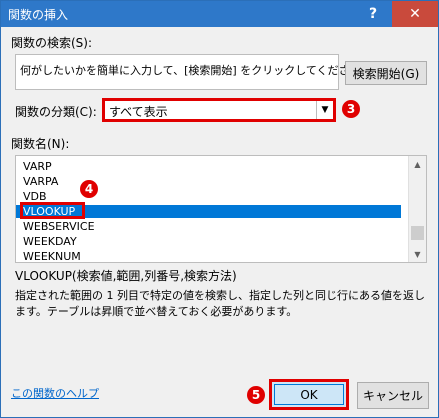  Describe the element at coordinates (208, 256) in the screenshot. I see `list-item: WEEKNUM` at that location.